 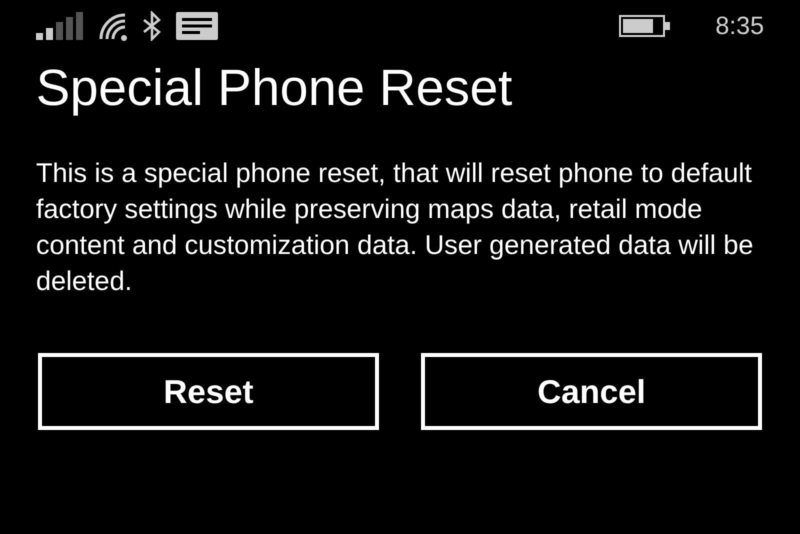 What do you see at coordinates (739, 26) in the screenshot?
I see `clock-time: 8:35` at bounding box center [739, 26].